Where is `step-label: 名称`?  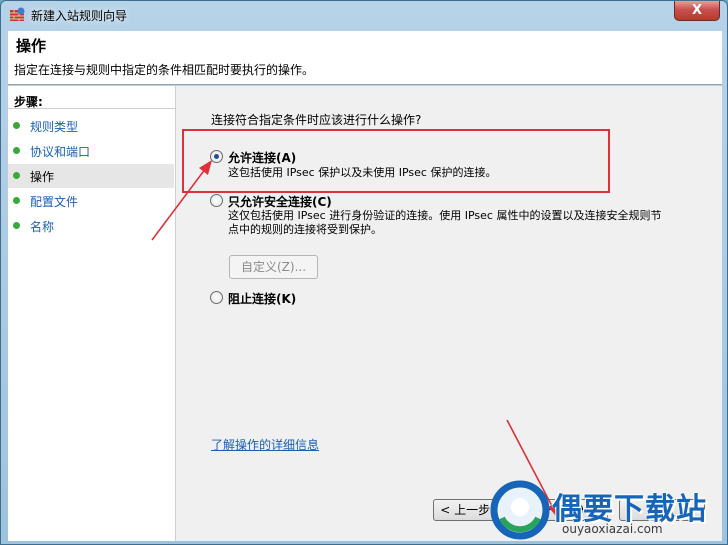
step-label: 名称 is located at coordinates (42, 227).